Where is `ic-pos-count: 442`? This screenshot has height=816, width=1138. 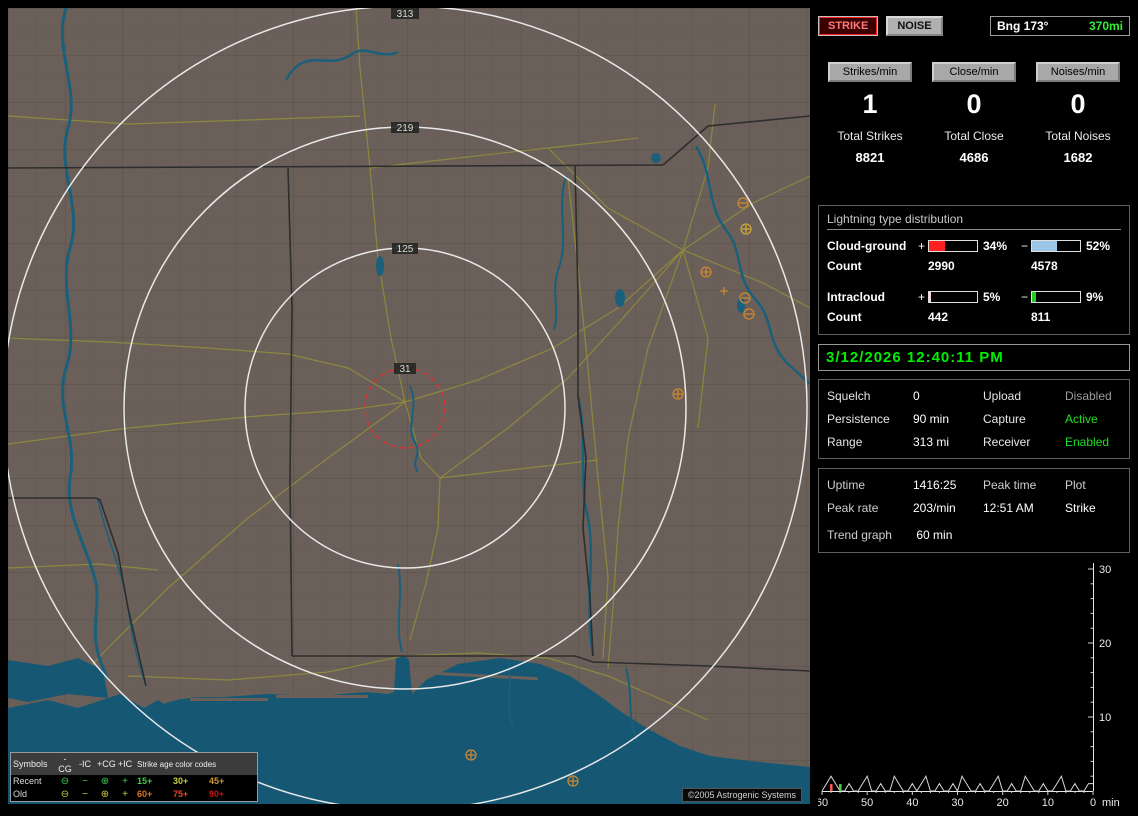
ic-pos-count: 442 is located at coordinates (938, 317).